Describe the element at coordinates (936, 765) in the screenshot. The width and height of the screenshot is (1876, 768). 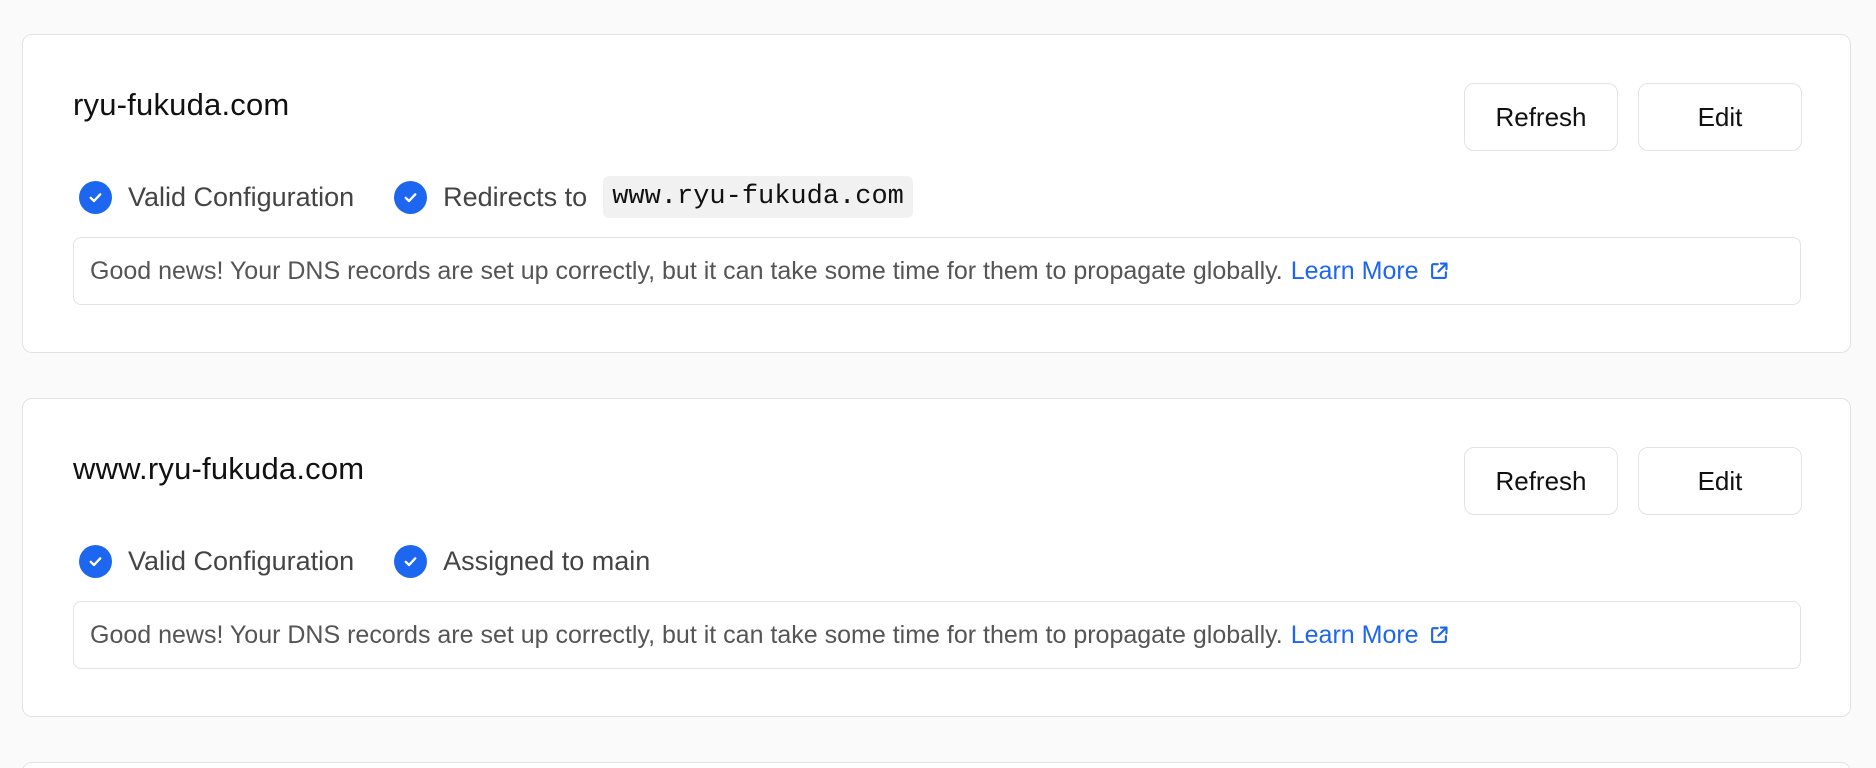
I see `domain-card-partial` at that location.